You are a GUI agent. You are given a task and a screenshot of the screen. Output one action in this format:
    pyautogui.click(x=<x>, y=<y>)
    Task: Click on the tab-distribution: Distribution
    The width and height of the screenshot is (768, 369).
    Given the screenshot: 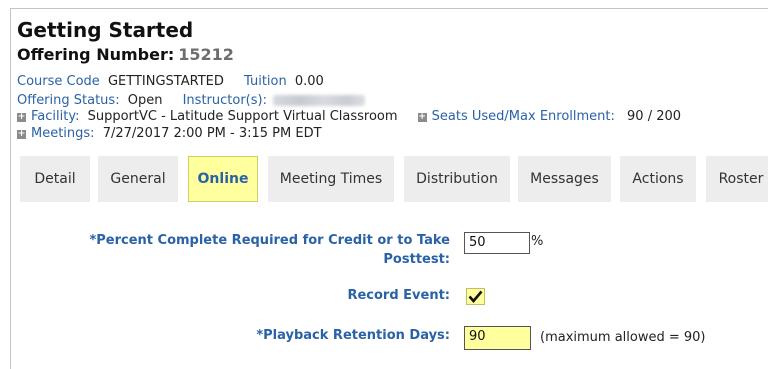 What is the action you would take?
    pyautogui.click(x=457, y=179)
    